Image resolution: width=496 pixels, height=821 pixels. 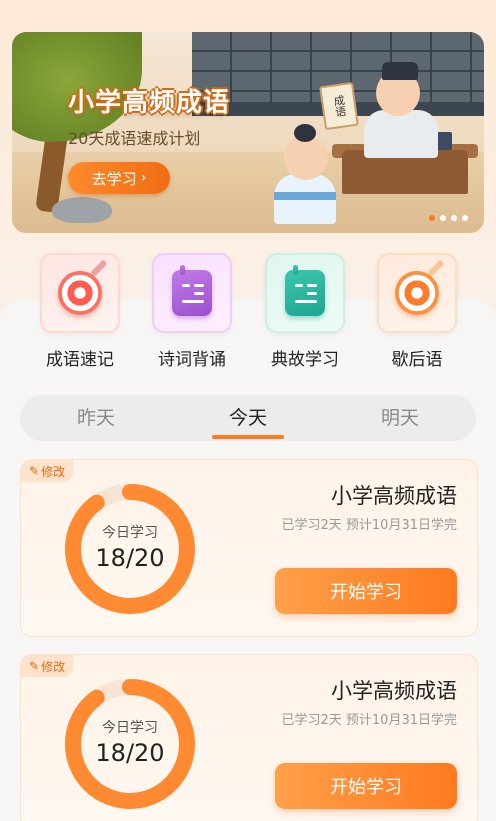 What do you see at coordinates (82, 210) in the screenshot?
I see `rock-illustration` at bounding box center [82, 210].